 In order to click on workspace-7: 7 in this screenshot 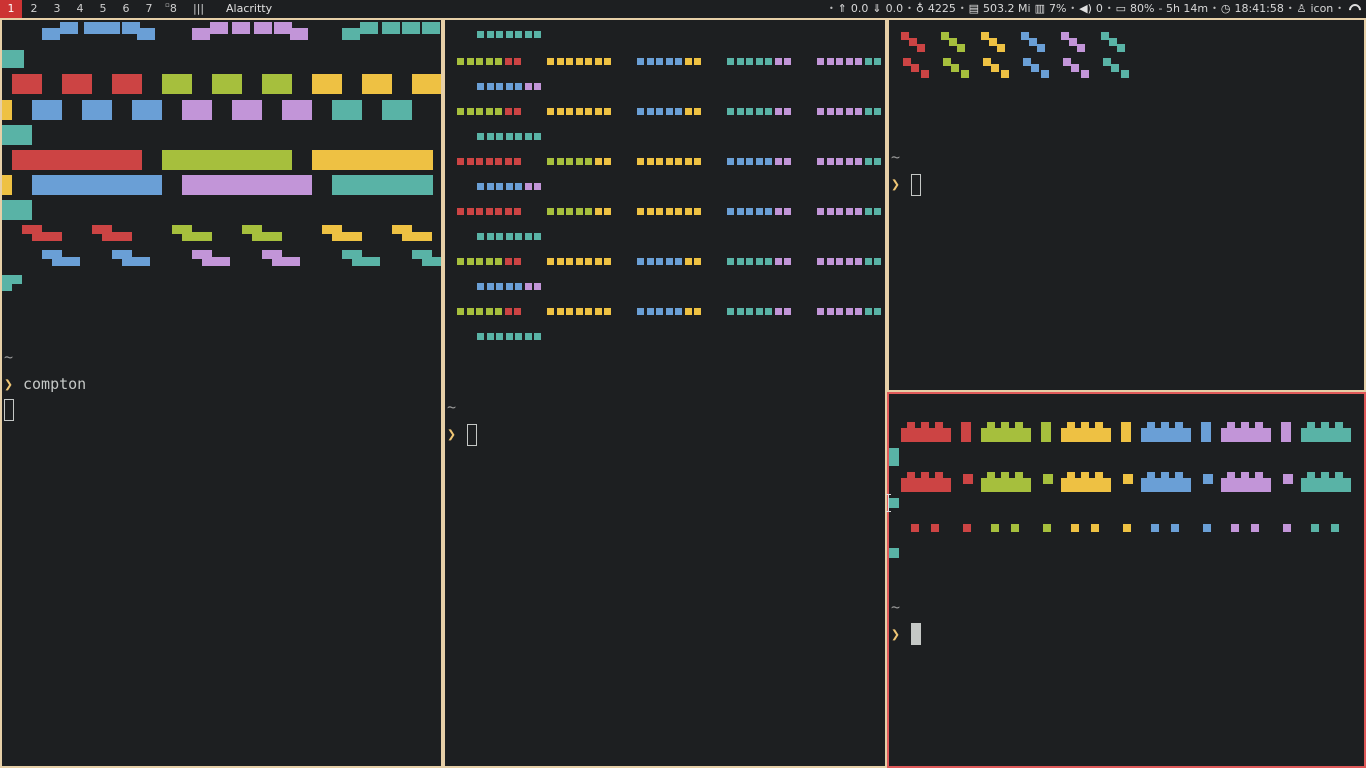, I will do `click(149, 9)`.